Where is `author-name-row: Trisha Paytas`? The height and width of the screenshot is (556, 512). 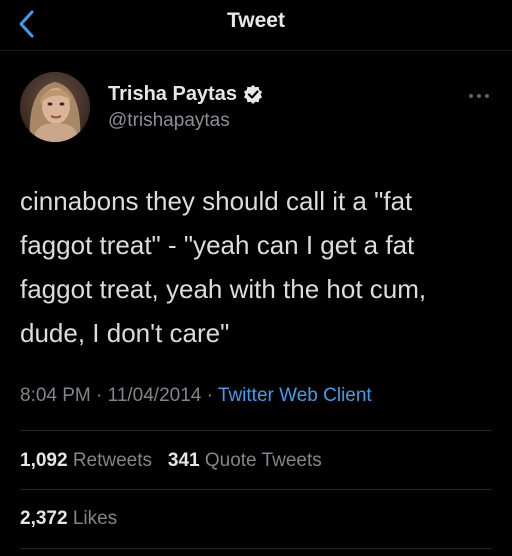
author-name-row: Trisha Paytas is located at coordinates (185, 94).